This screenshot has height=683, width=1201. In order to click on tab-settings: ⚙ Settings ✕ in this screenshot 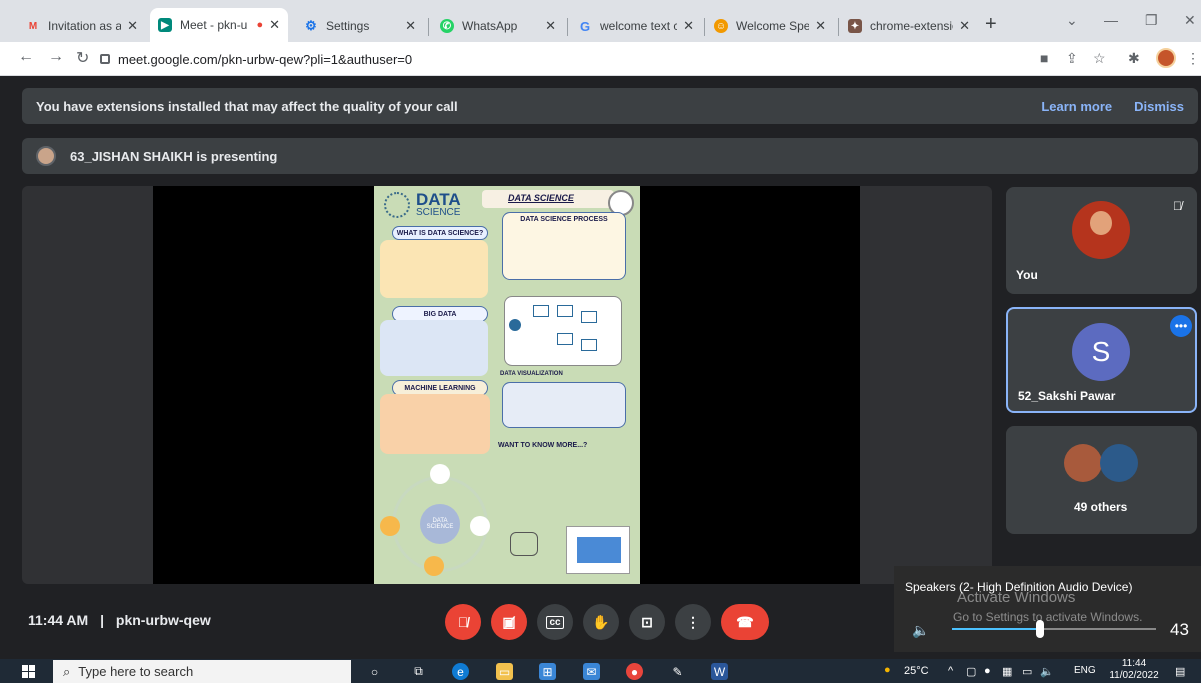, I will do `click(360, 26)`.